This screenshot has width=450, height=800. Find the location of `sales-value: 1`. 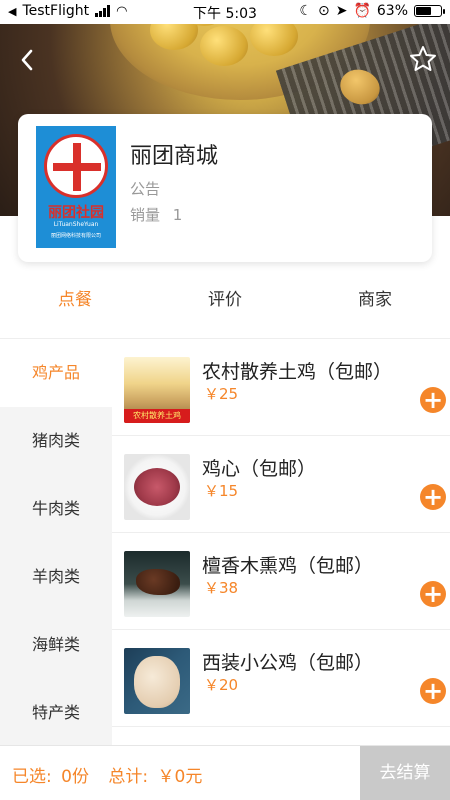

sales-value: 1 is located at coordinates (177, 215).